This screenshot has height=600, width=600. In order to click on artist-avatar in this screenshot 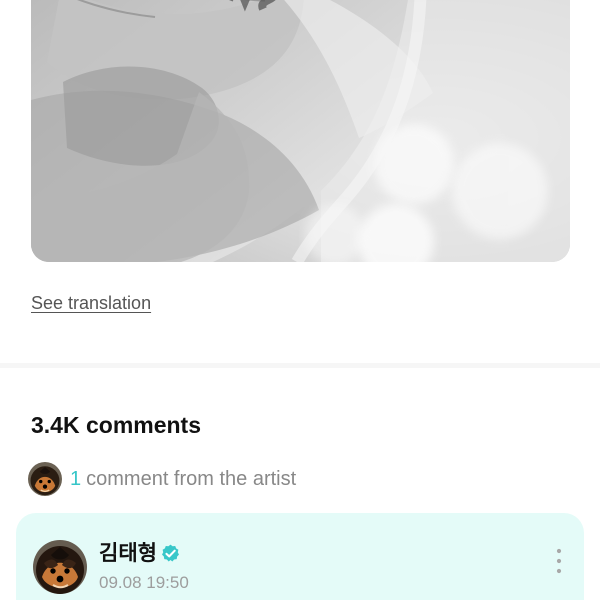, I will do `click(45, 479)`.